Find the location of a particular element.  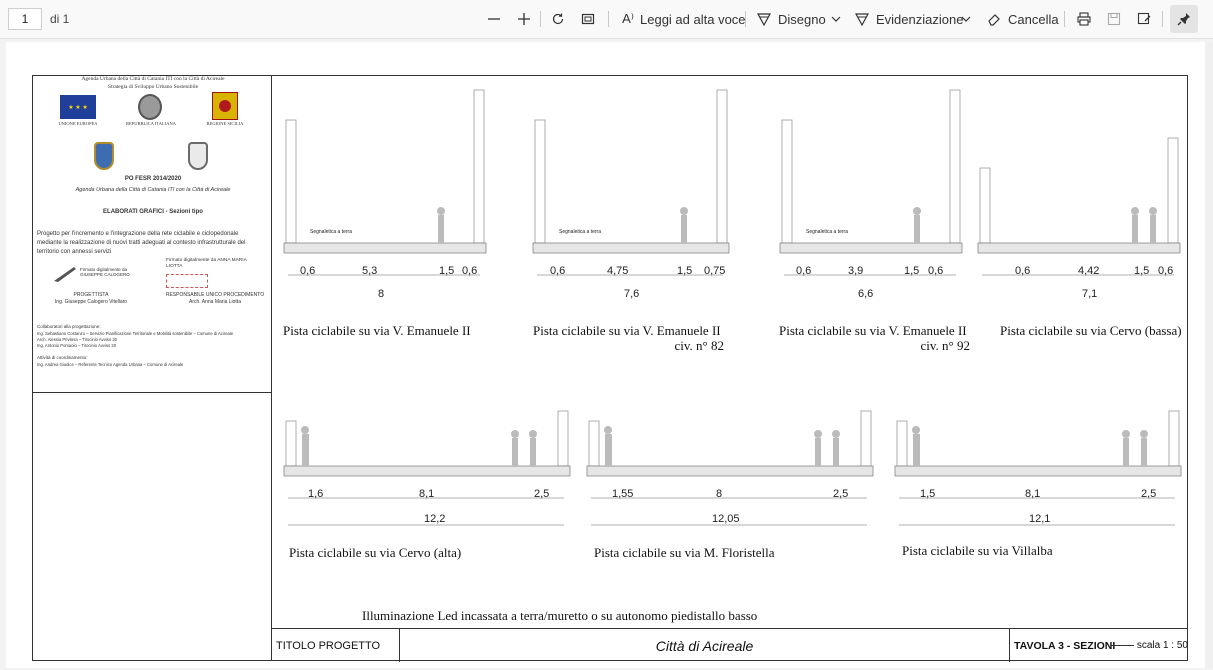

page-number-input: 1 is located at coordinates (25, 19).